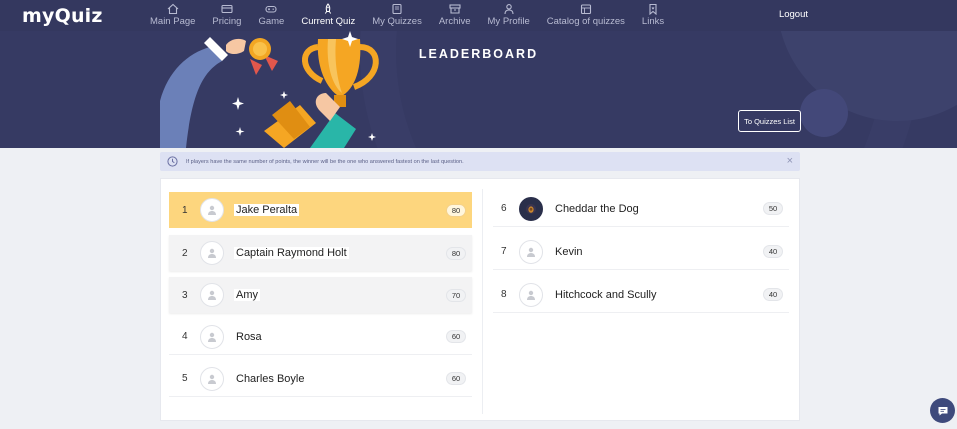  What do you see at coordinates (270, 378) in the screenshot?
I see `player-name: Charles Boyle` at bounding box center [270, 378].